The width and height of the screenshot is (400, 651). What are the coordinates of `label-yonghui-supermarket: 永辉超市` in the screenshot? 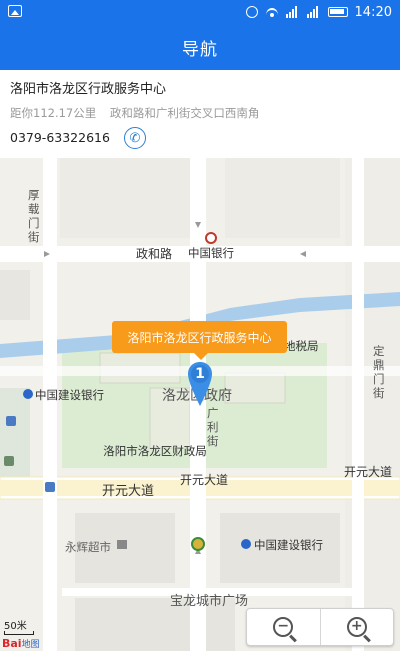 It's located at (88, 547).